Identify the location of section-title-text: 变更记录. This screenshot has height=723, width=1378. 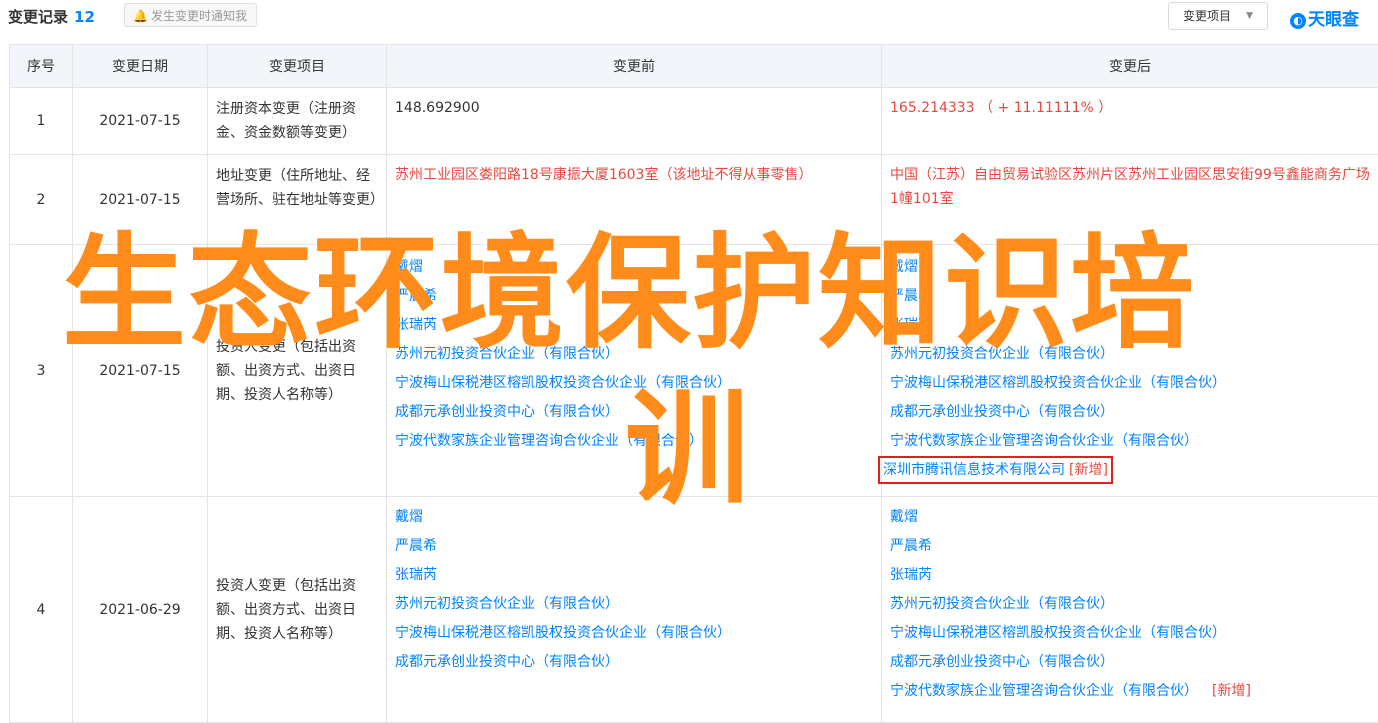
(38, 17).